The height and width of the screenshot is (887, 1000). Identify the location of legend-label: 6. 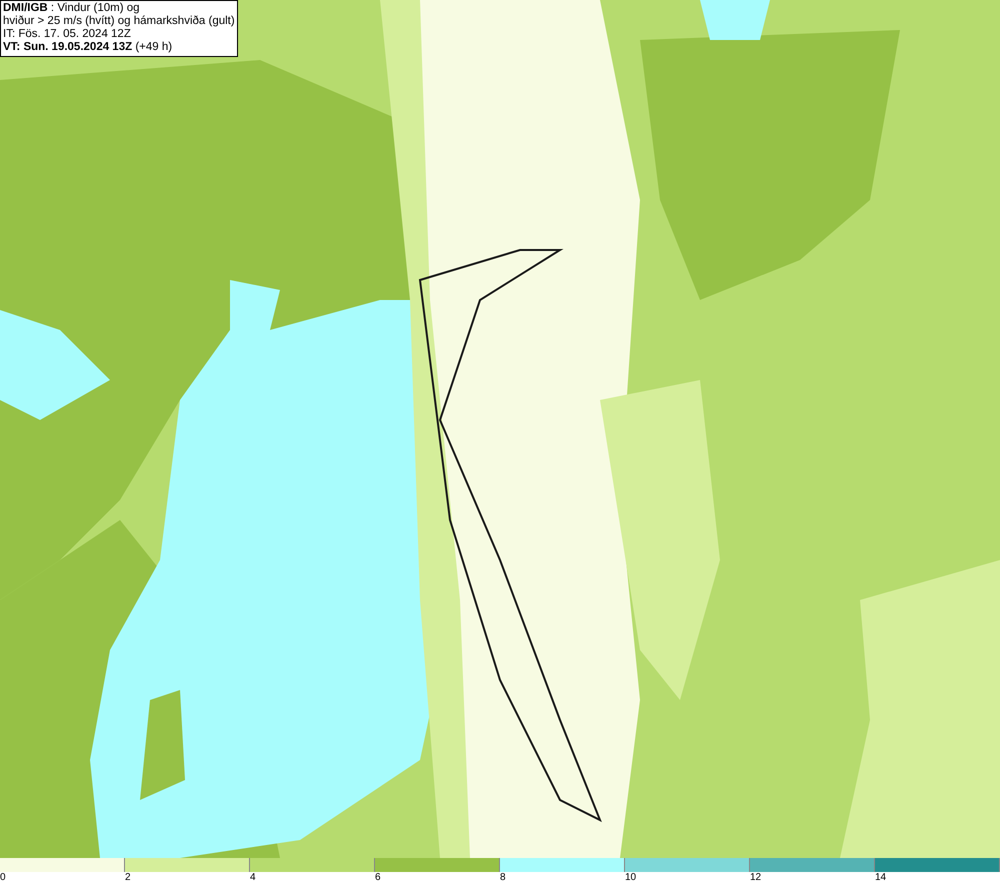
(378, 878).